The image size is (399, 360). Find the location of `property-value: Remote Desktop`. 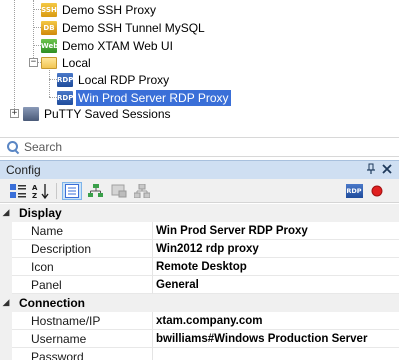

property-value: Remote Desktop is located at coordinates (276, 267).